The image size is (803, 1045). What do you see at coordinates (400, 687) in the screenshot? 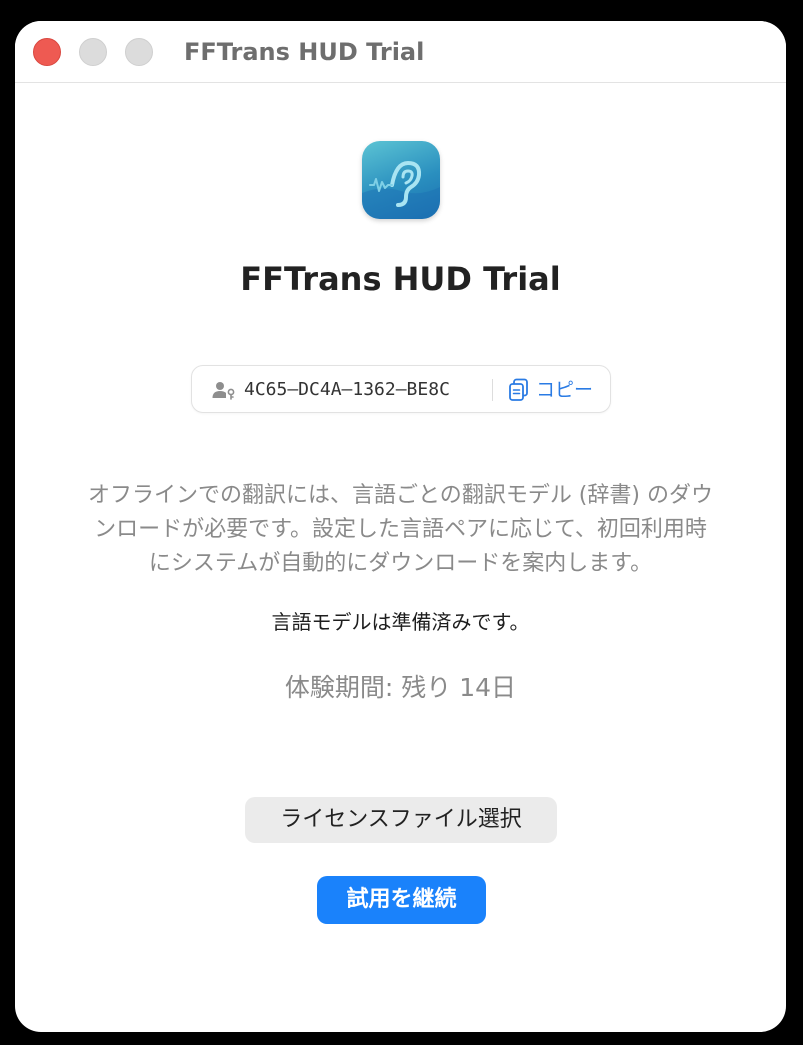
I see `trial-remaining-label: 体験期間: 残り 14日` at bounding box center [400, 687].